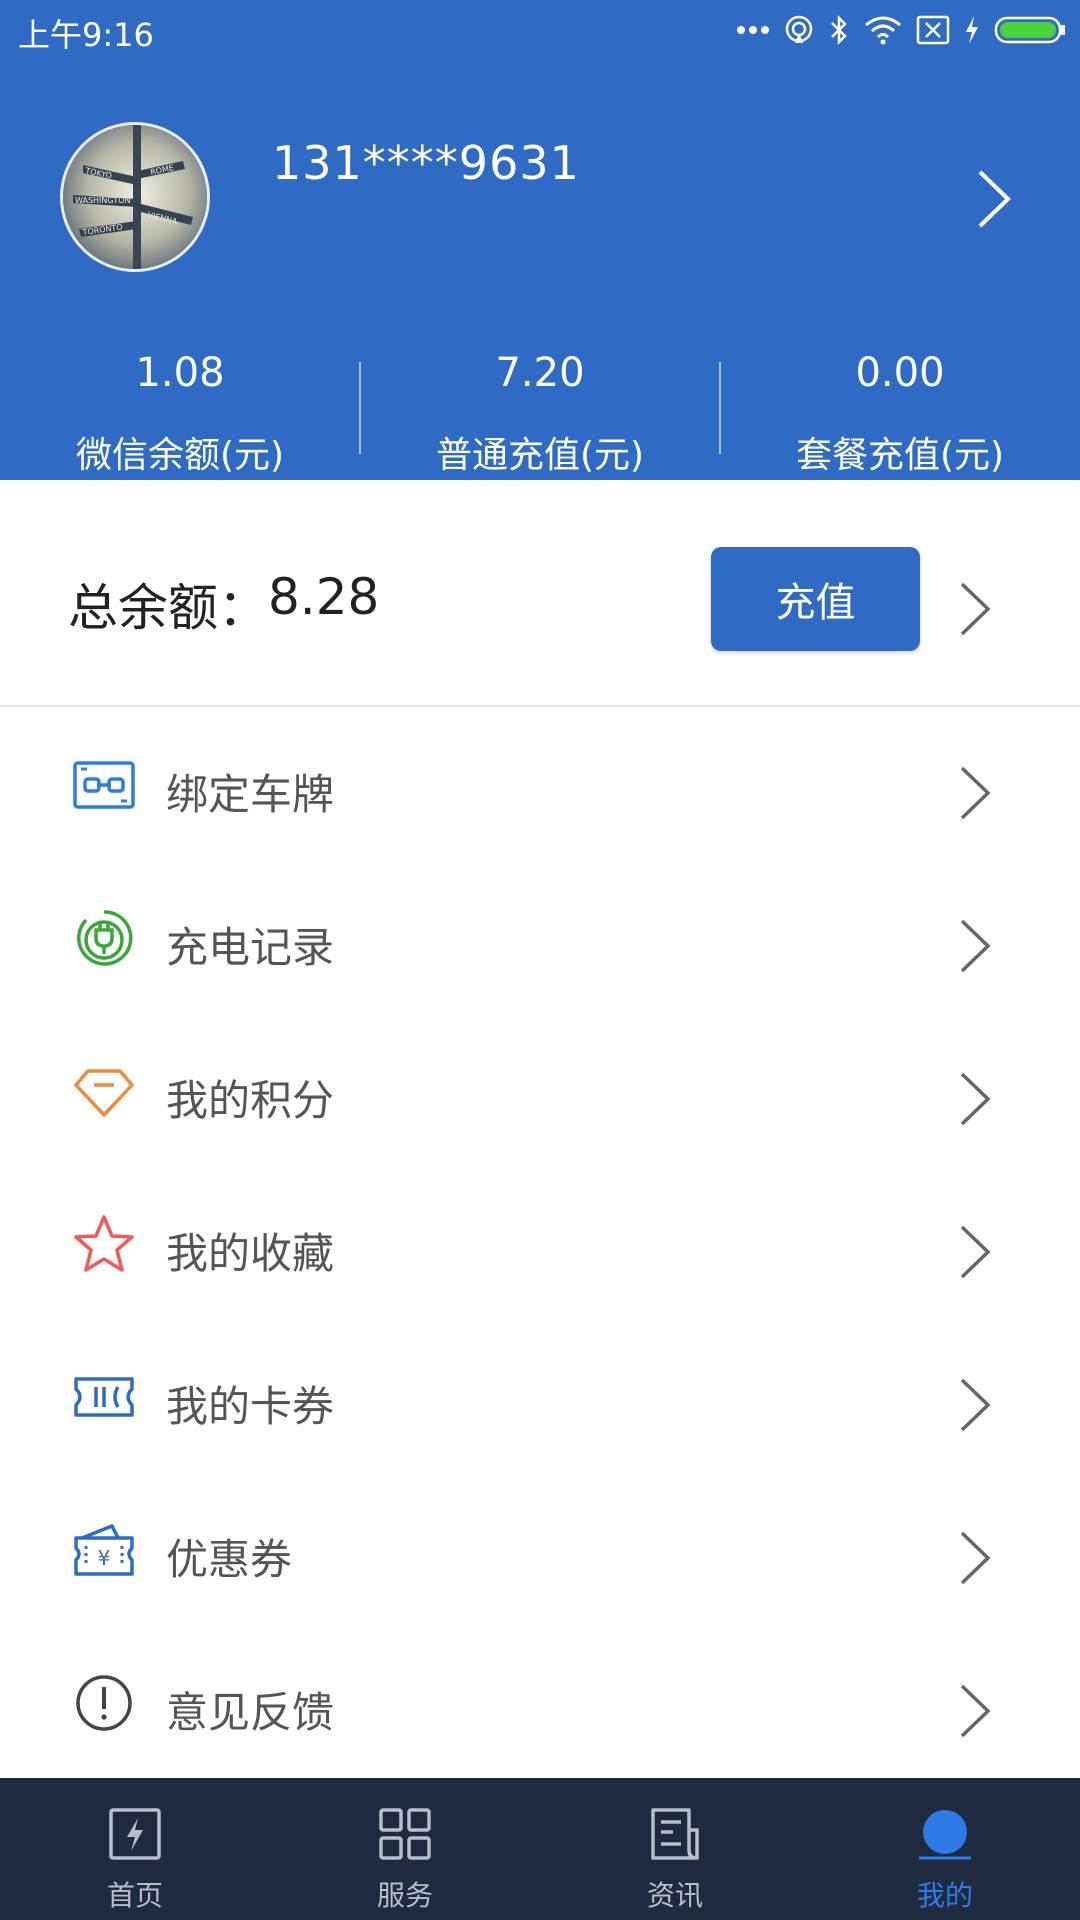 This screenshot has height=1920, width=1080. Describe the element at coordinates (104, 785) in the screenshot. I see `plate-binding-icon` at that location.